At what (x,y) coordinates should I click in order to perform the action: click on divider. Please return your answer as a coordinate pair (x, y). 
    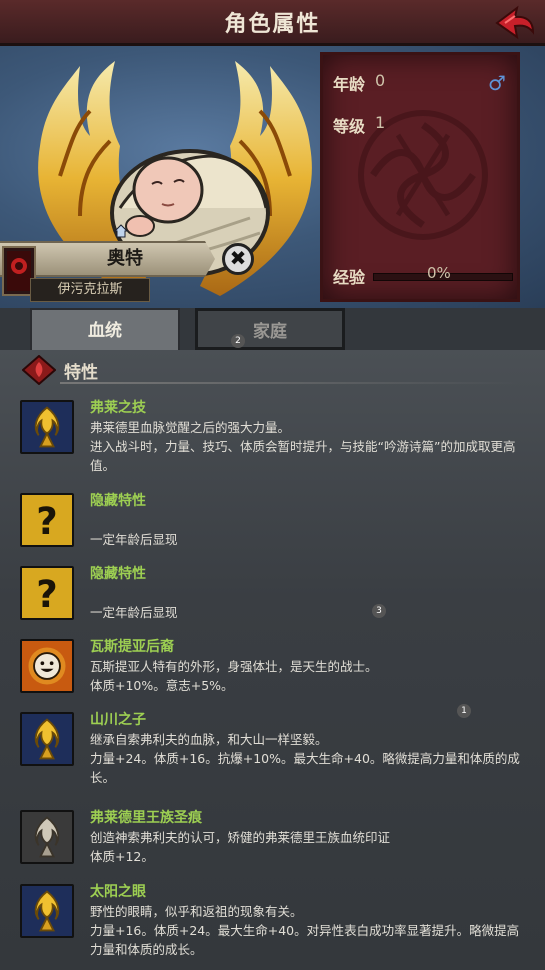
    Looking at the image, I should click on (290, 383).